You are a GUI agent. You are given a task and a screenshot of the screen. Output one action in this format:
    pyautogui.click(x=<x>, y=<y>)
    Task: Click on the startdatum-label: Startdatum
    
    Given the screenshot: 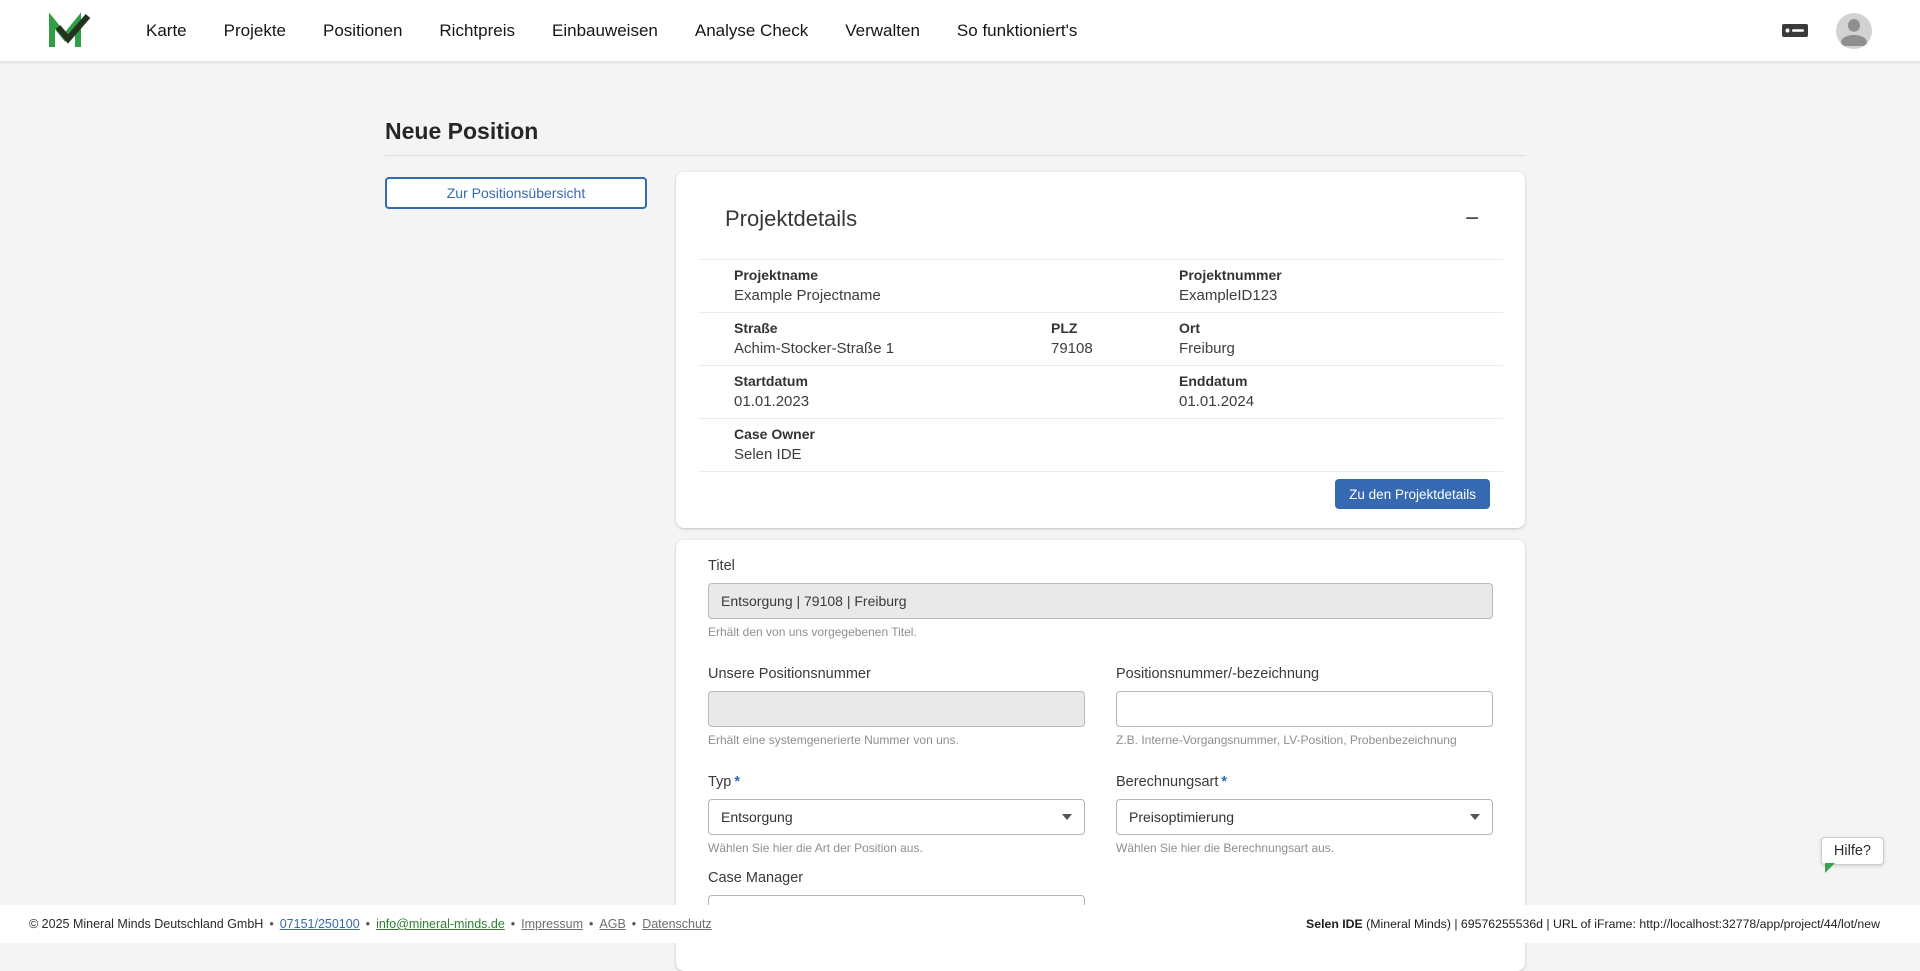 What is the action you would take?
    pyautogui.click(x=771, y=381)
    